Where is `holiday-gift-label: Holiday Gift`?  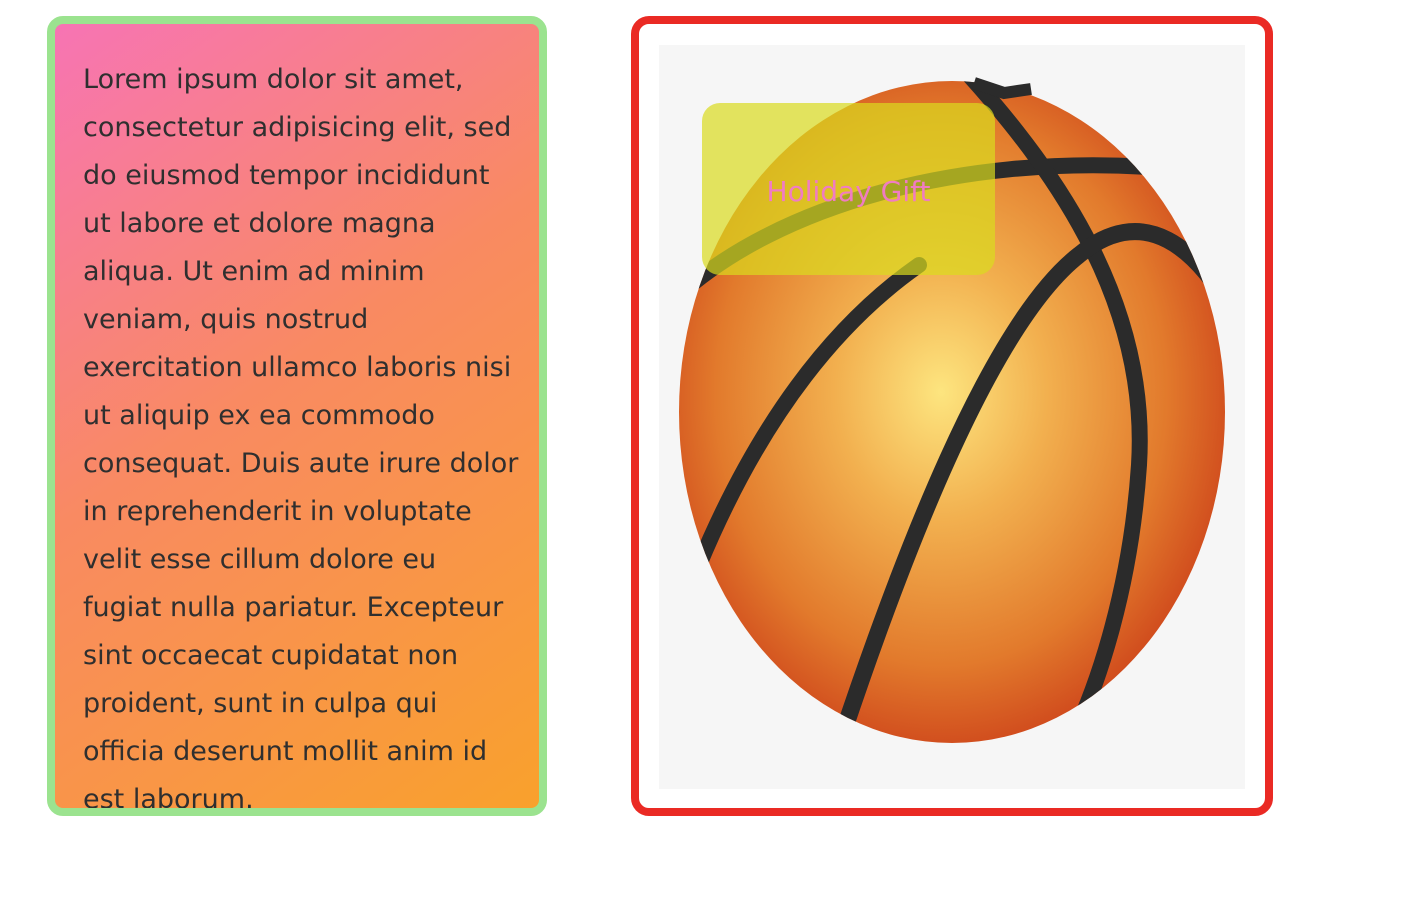
holiday-gift-label: Holiday Gift is located at coordinates (848, 191).